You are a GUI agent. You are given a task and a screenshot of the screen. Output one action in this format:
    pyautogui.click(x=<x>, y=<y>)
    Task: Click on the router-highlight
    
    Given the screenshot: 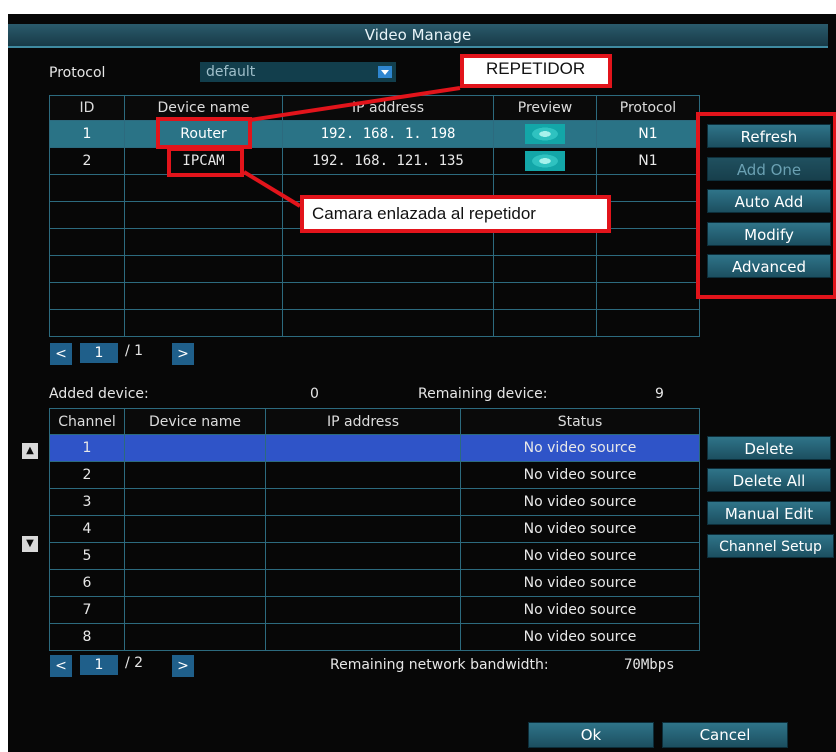 What is the action you would take?
    pyautogui.click(x=204, y=133)
    